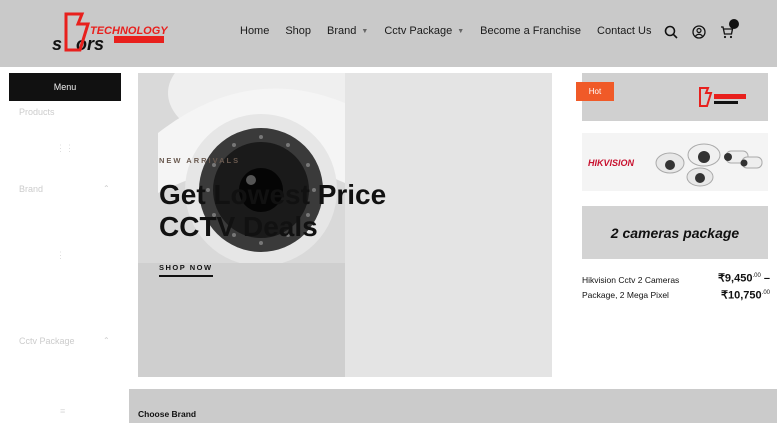 The height and width of the screenshot is (423, 777). I want to click on sidebar-category-brand: Brand, so click(31, 189).